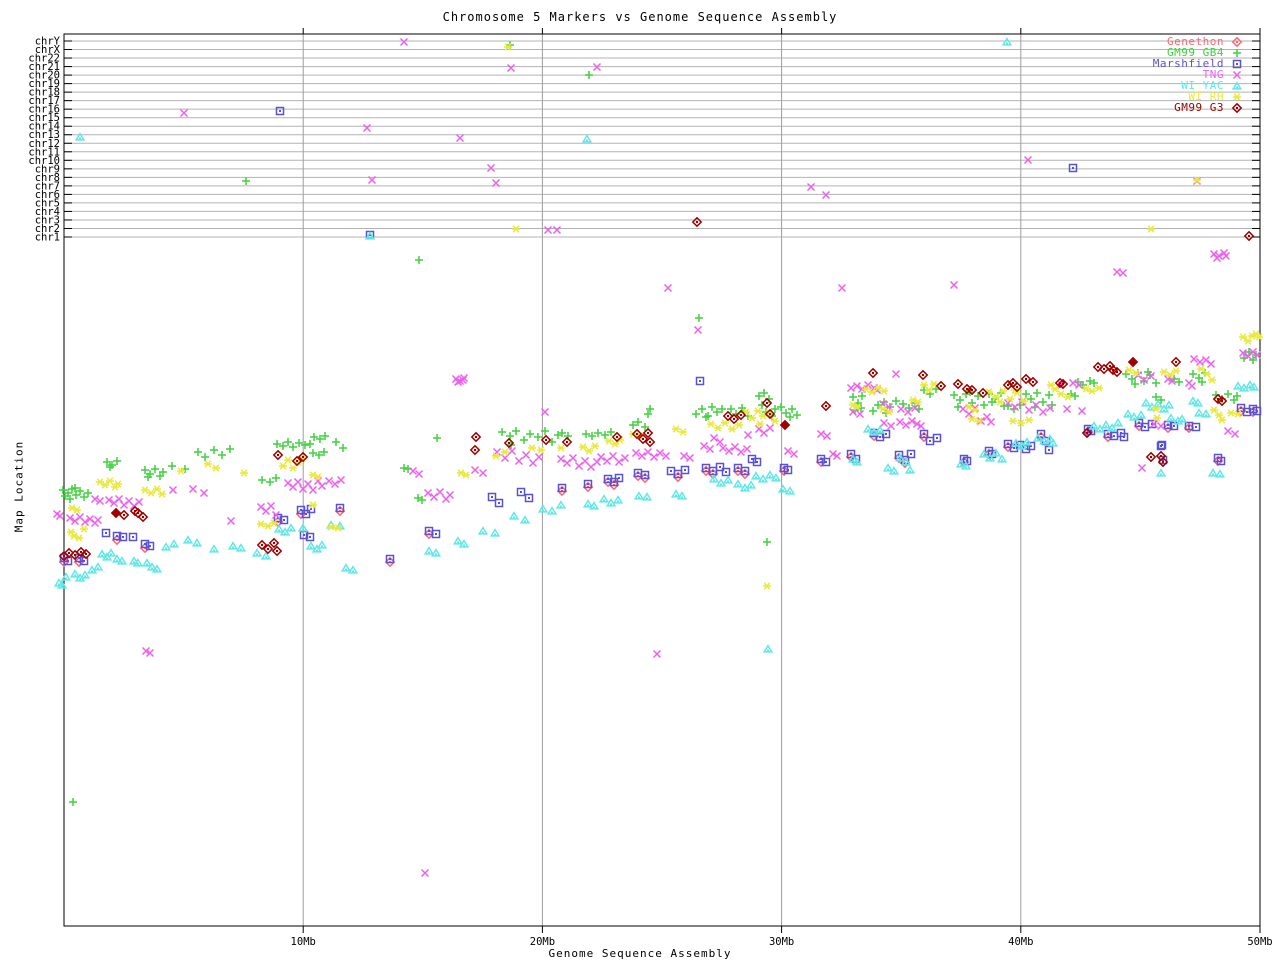 The image size is (1280, 960). I want to click on legend-item-marshfield: Marshfield, so click(1175, 63).